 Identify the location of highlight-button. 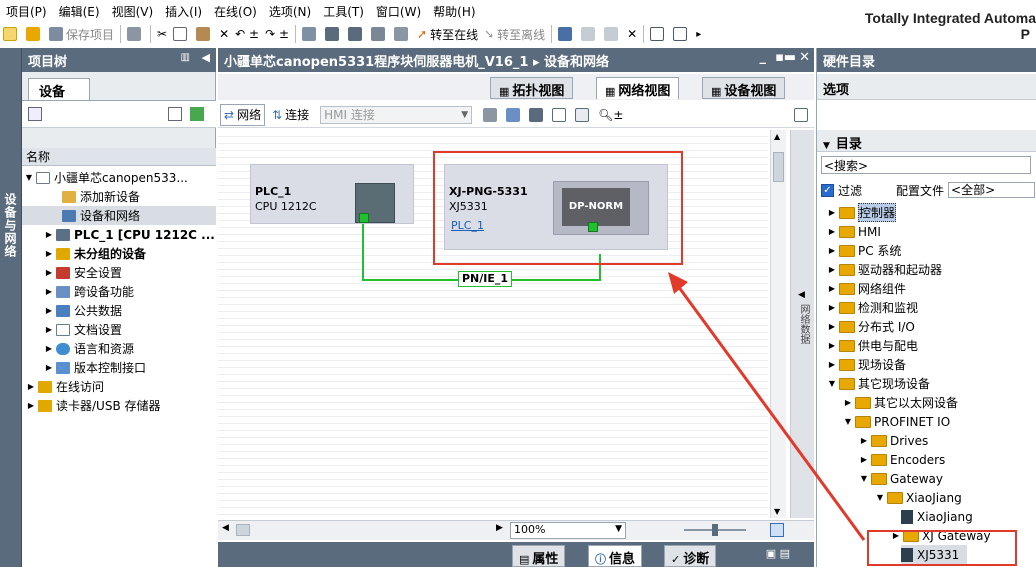
(514, 115).